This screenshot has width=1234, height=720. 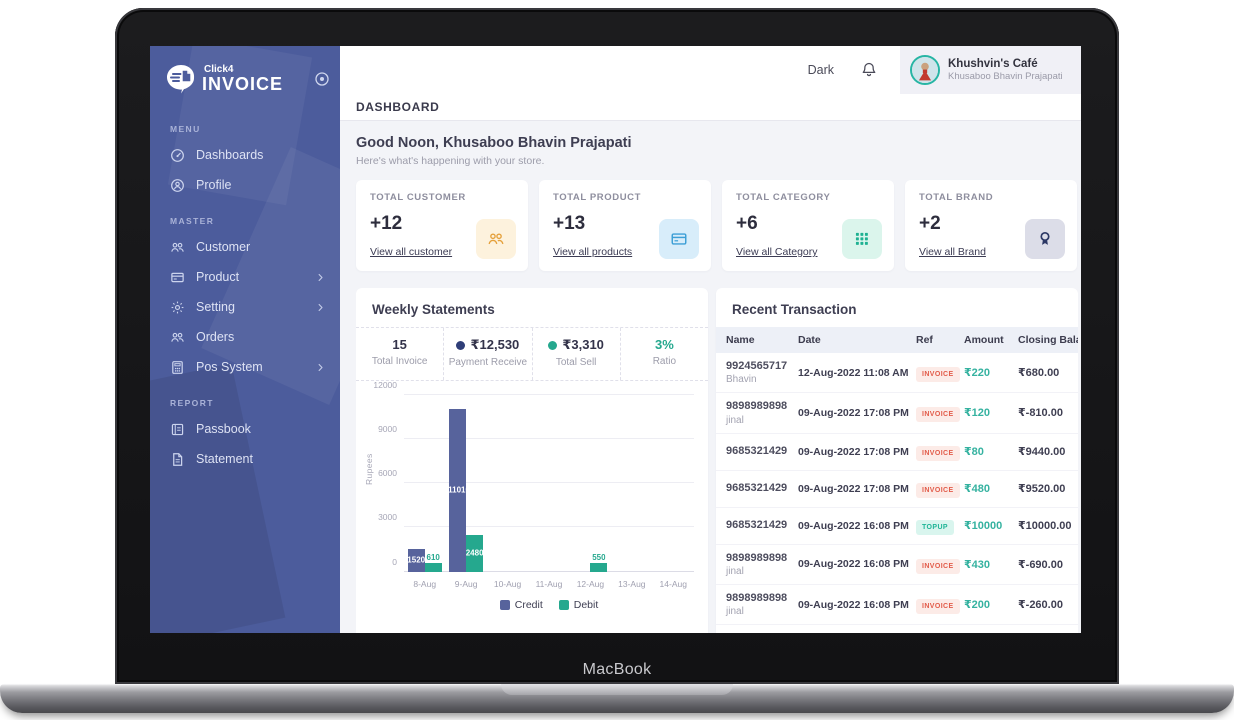 What do you see at coordinates (617, 689) in the screenshot?
I see `macbook-base-notch` at bounding box center [617, 689].